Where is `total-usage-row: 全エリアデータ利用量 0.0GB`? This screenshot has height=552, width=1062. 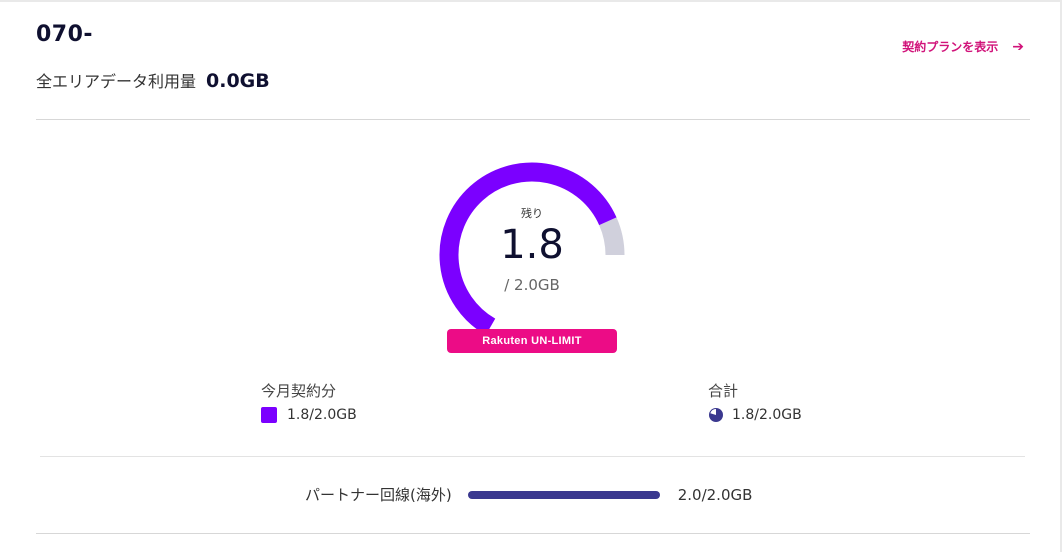 total-usage-row: 全エリアデータ利用量 0.0GB is located at coordinates (153, 80).